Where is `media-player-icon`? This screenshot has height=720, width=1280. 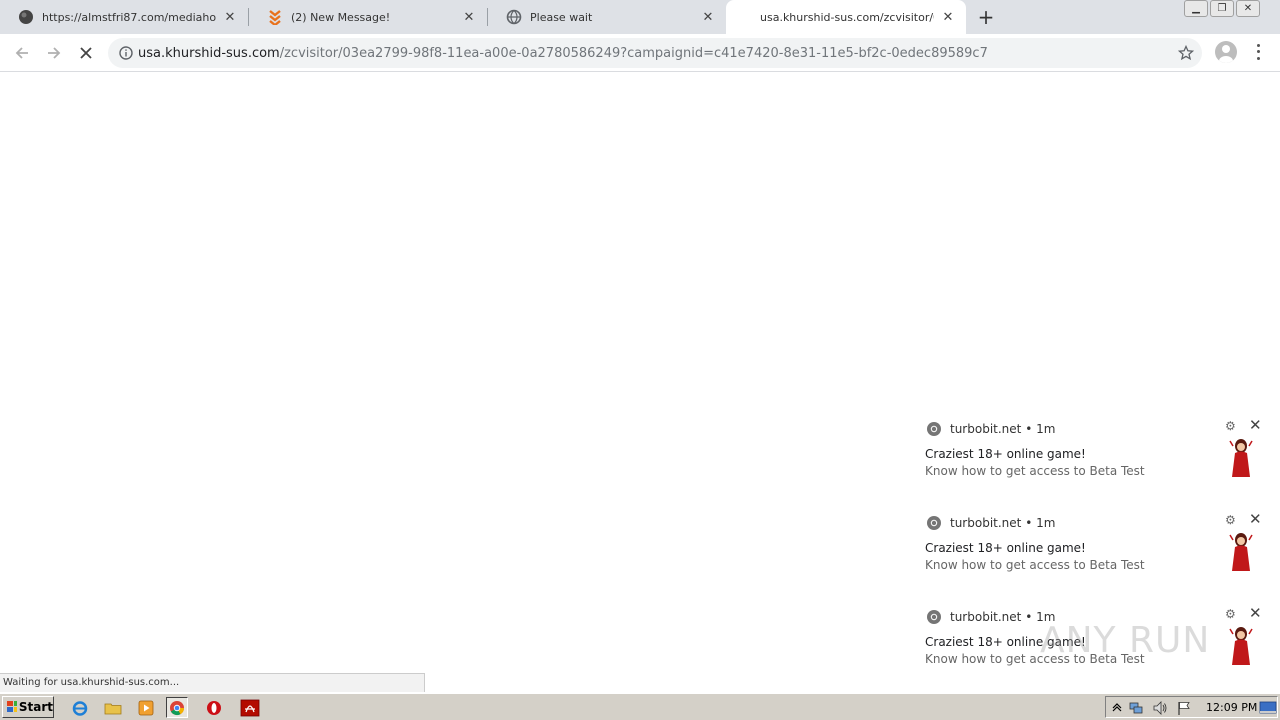 media-player-icon is located at coordinates (146, 707).